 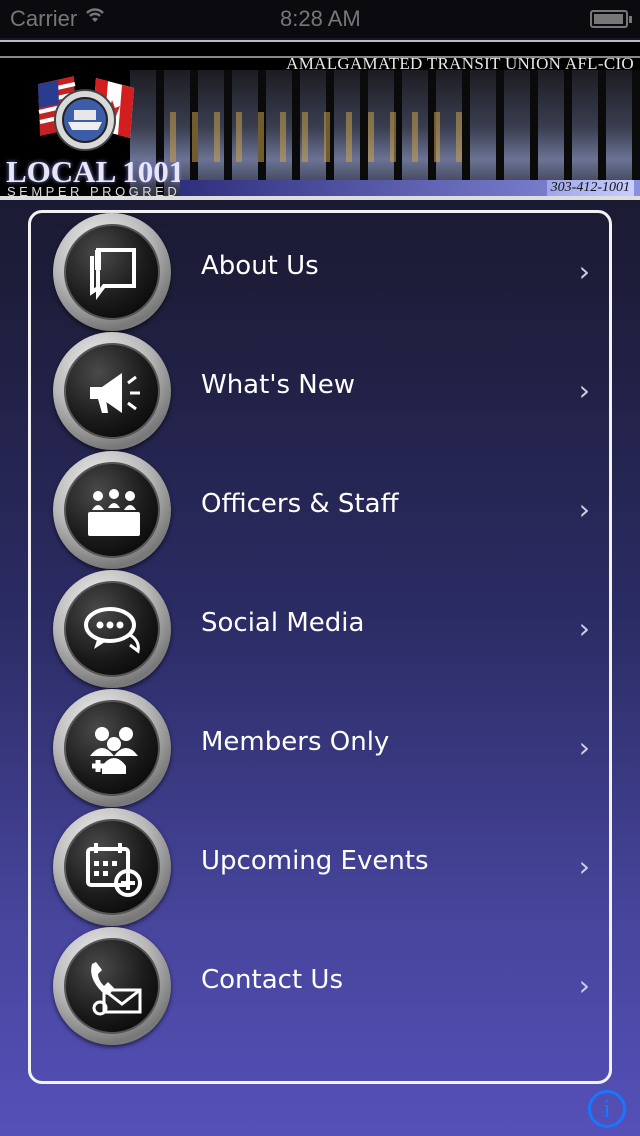 I want to click on status-bar: Carrier 8:28 AM, so click(x=320, y=19).